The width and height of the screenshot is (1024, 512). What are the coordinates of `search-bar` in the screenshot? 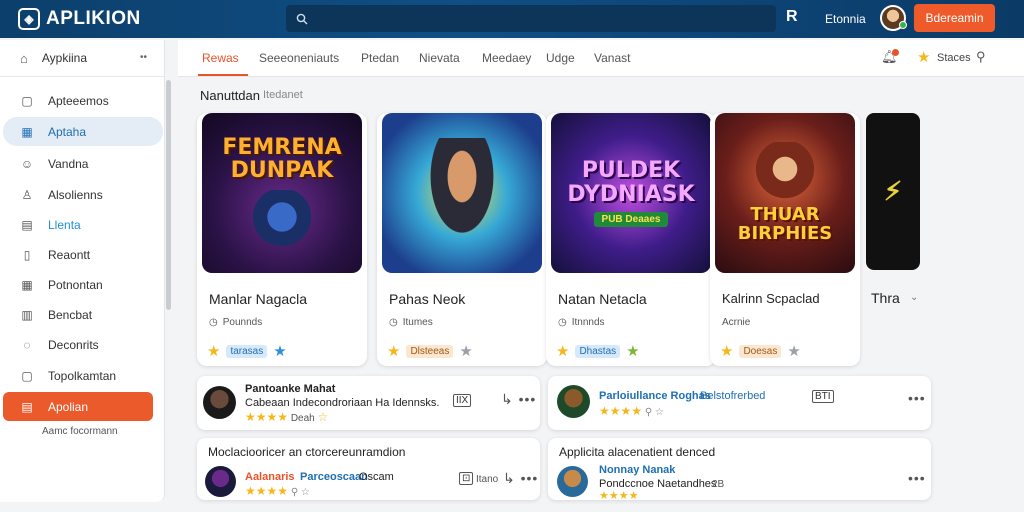 It's located at (531, 18).